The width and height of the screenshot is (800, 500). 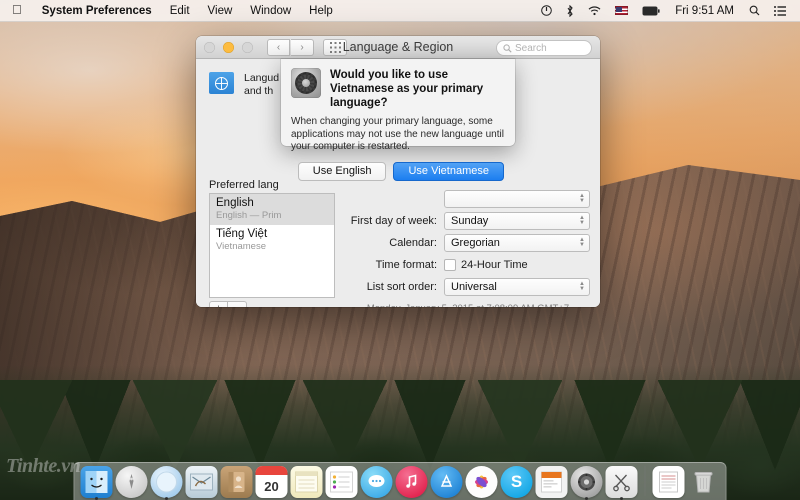 I want to click on window-titlebar: ‹ › Language & Region Search, so click(x=398, y=47).